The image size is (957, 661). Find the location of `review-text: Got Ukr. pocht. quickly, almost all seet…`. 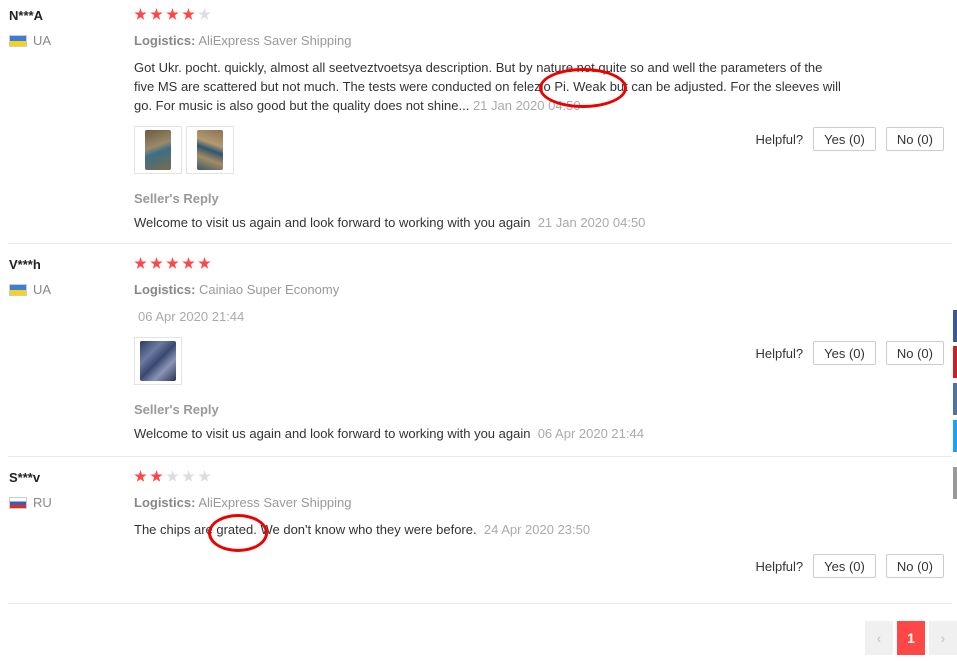

review-text: Got Ukr. pocht. quickly, almost all seet… is located at coordinates (487, 86).